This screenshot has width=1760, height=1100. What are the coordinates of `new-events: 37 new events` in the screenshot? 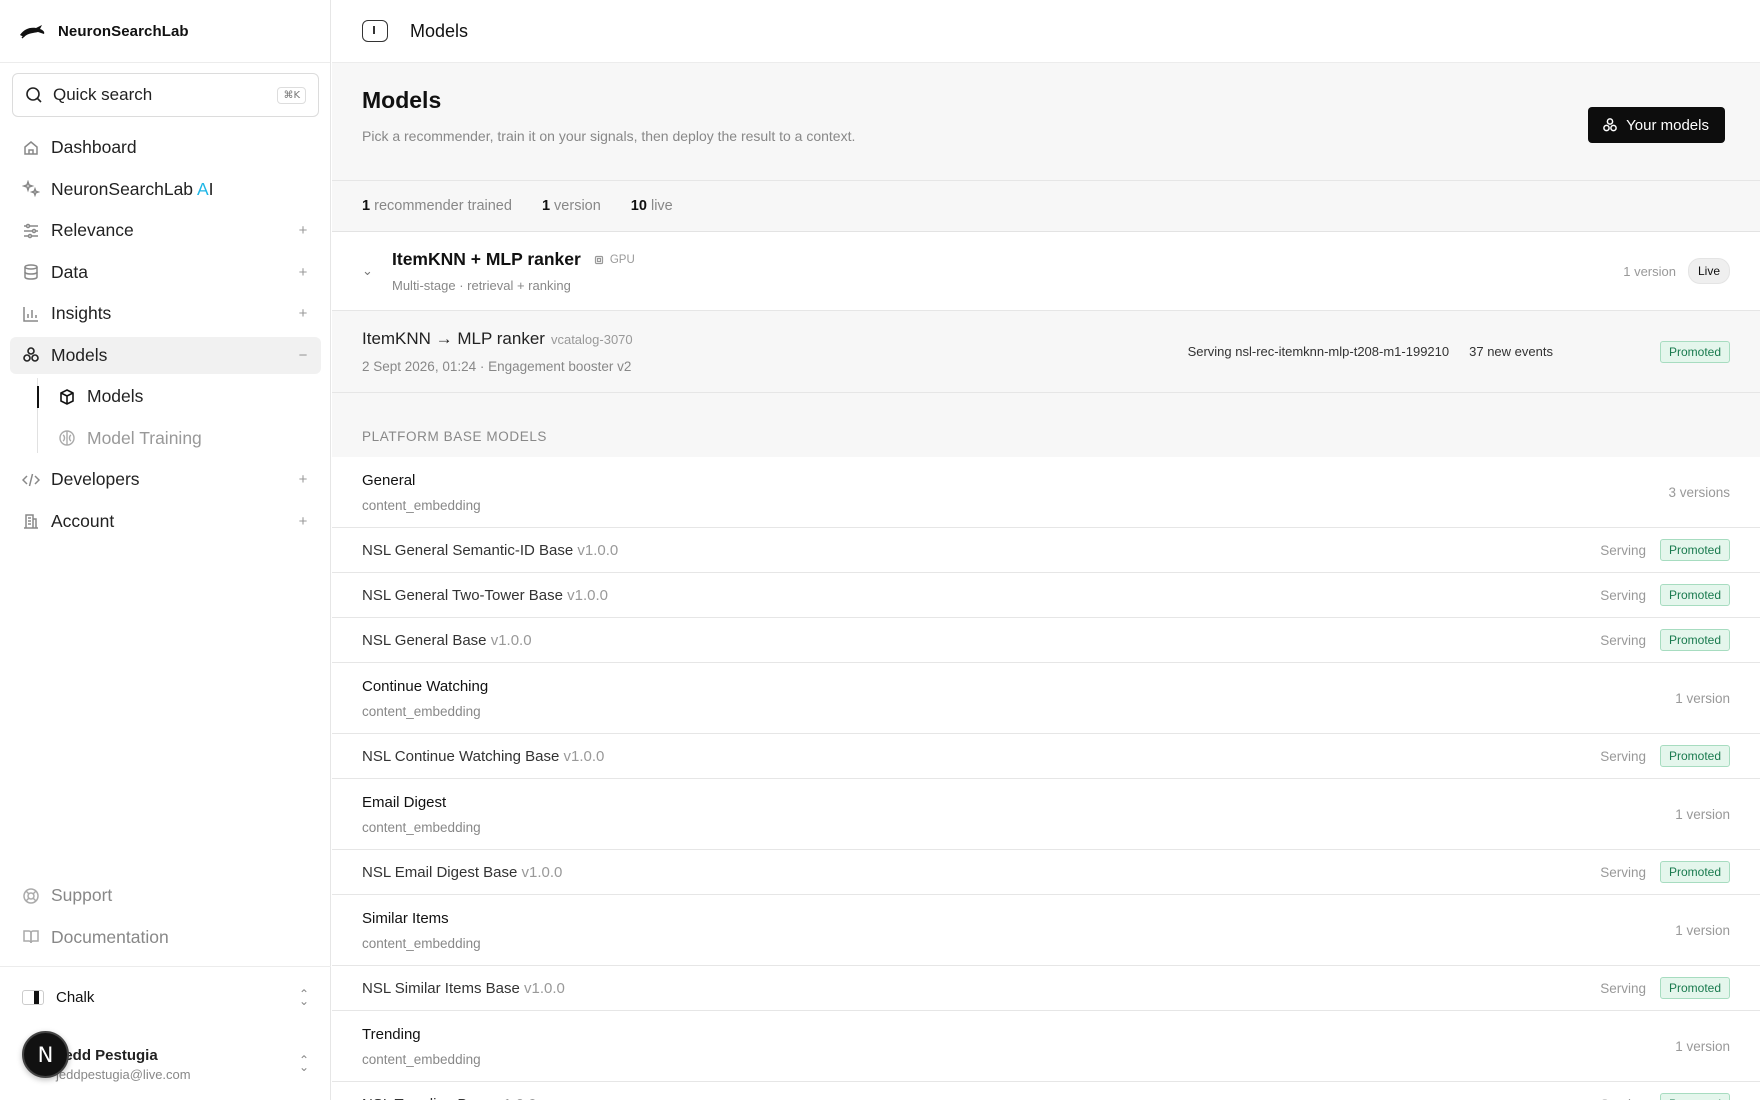 It's located at (1511, 351).